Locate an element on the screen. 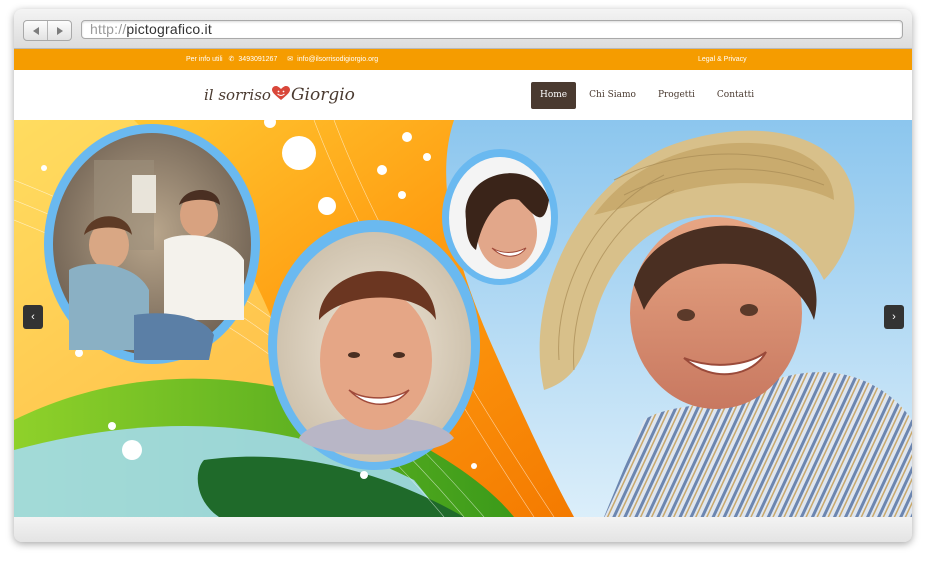 Image resolution: width=927 pixels, height=562 pixels. phone-link: ✆ 3493091267 is located at coordinates (255, 59).